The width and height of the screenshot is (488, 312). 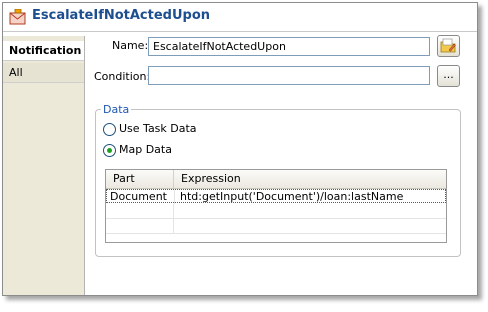 I want to click on column-header-part: Part, so click(x=140, y=179).